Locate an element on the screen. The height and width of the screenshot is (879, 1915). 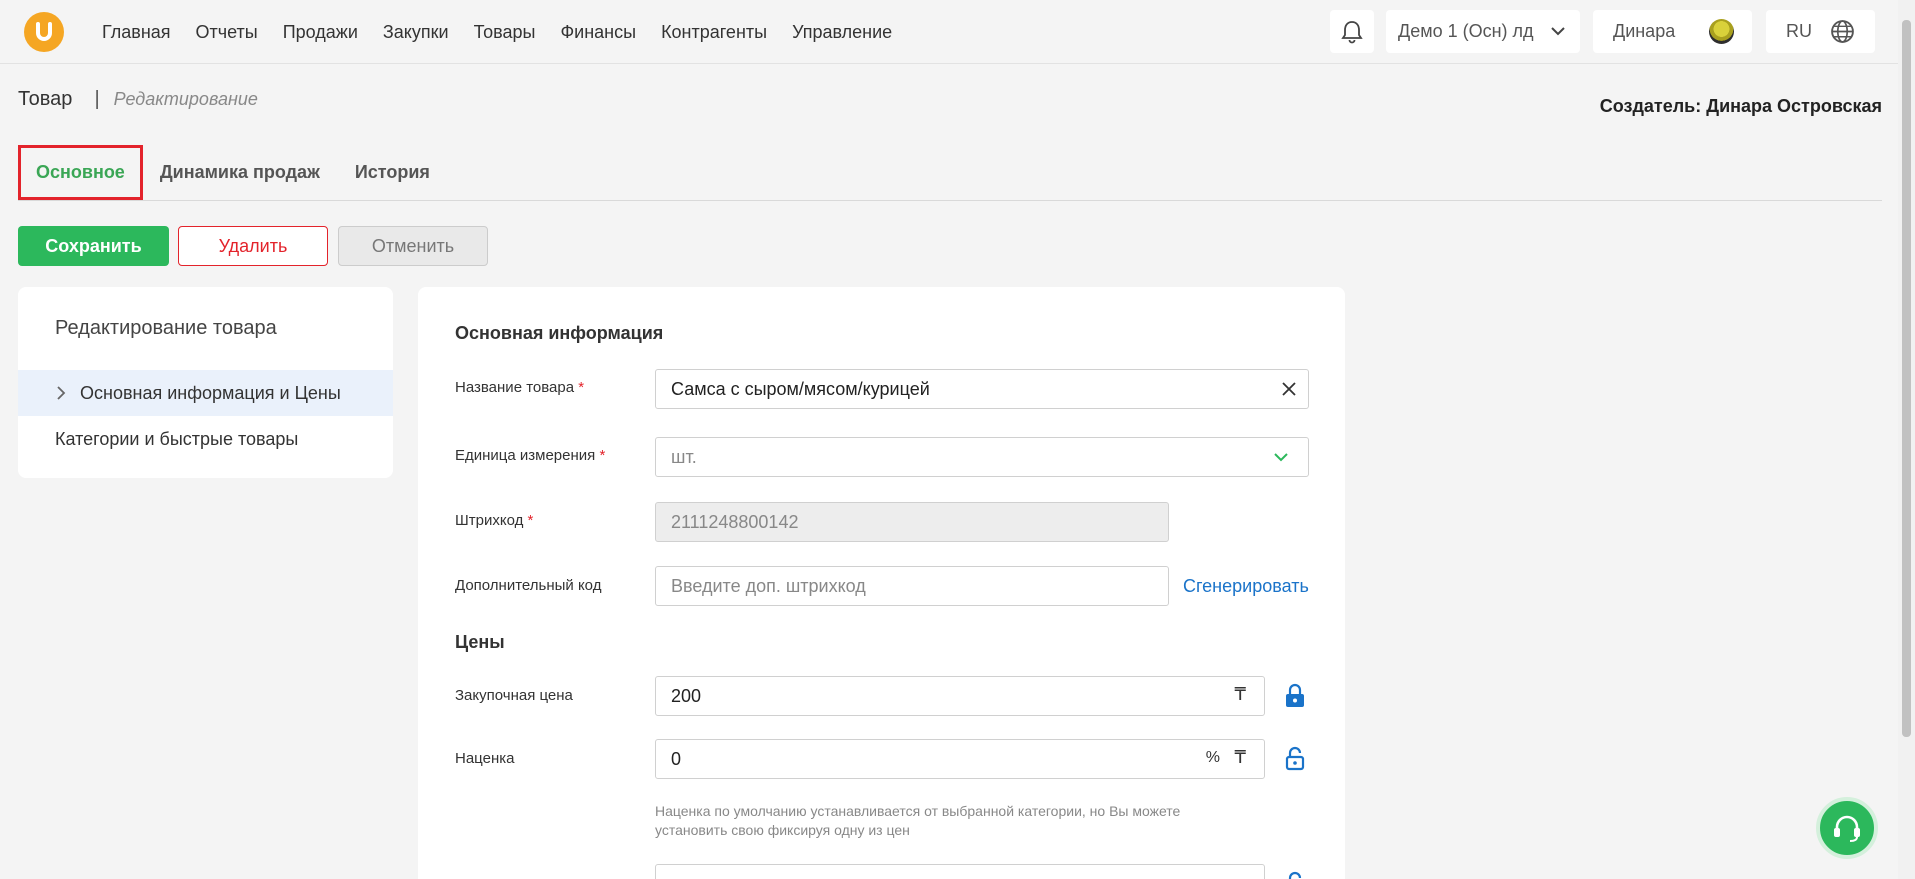
currency-icon: ₸ is located at coordinates (1240, 694).